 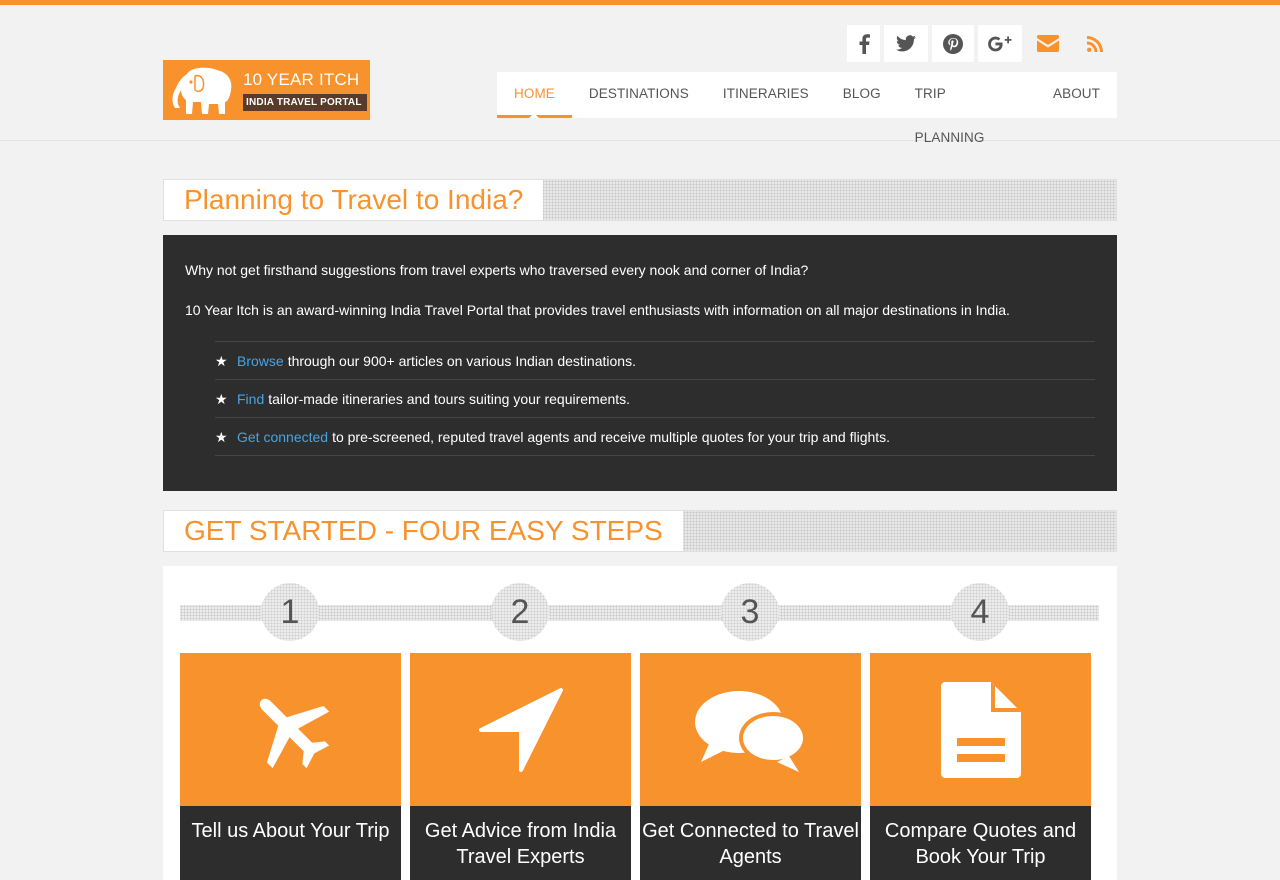 What do you see at coordinates (520, 612) in the screenshot?
I see `step-number-2: 2` at bounding box center [520, 612].